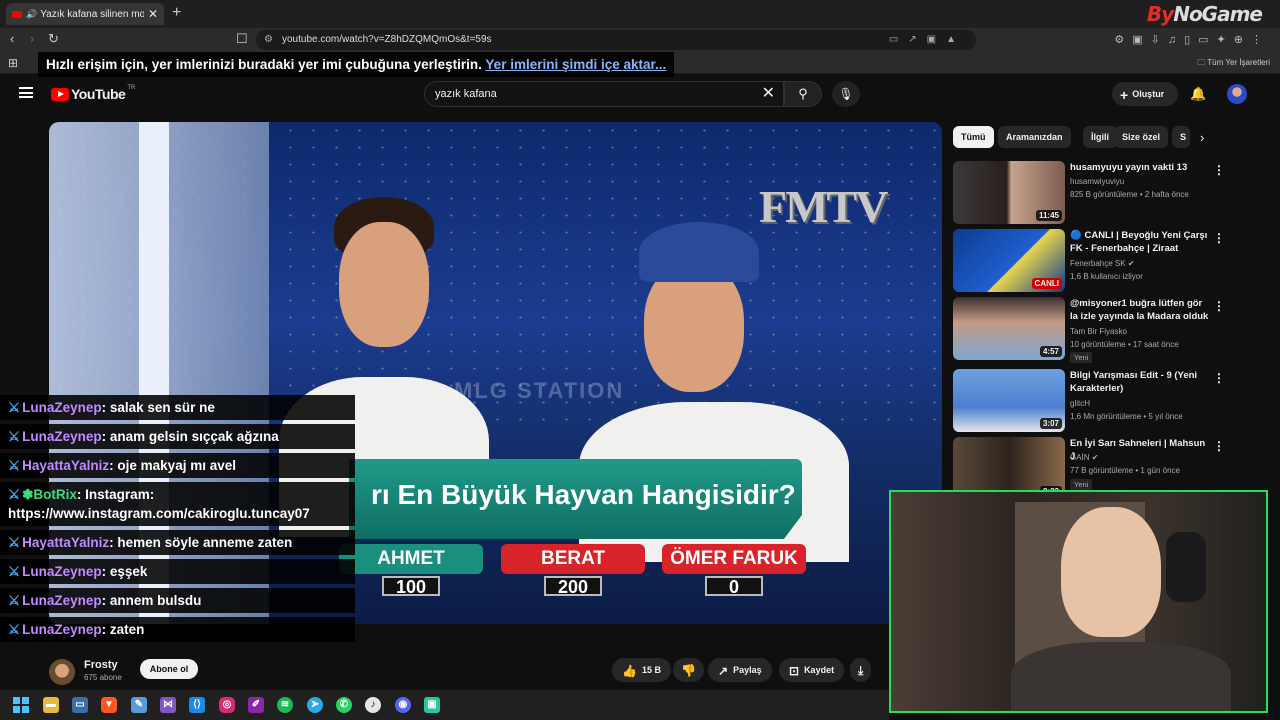 The width and height of the screenshot is (1280, 720). I want to click on instagram-icon: ◎, so click(227, 705).